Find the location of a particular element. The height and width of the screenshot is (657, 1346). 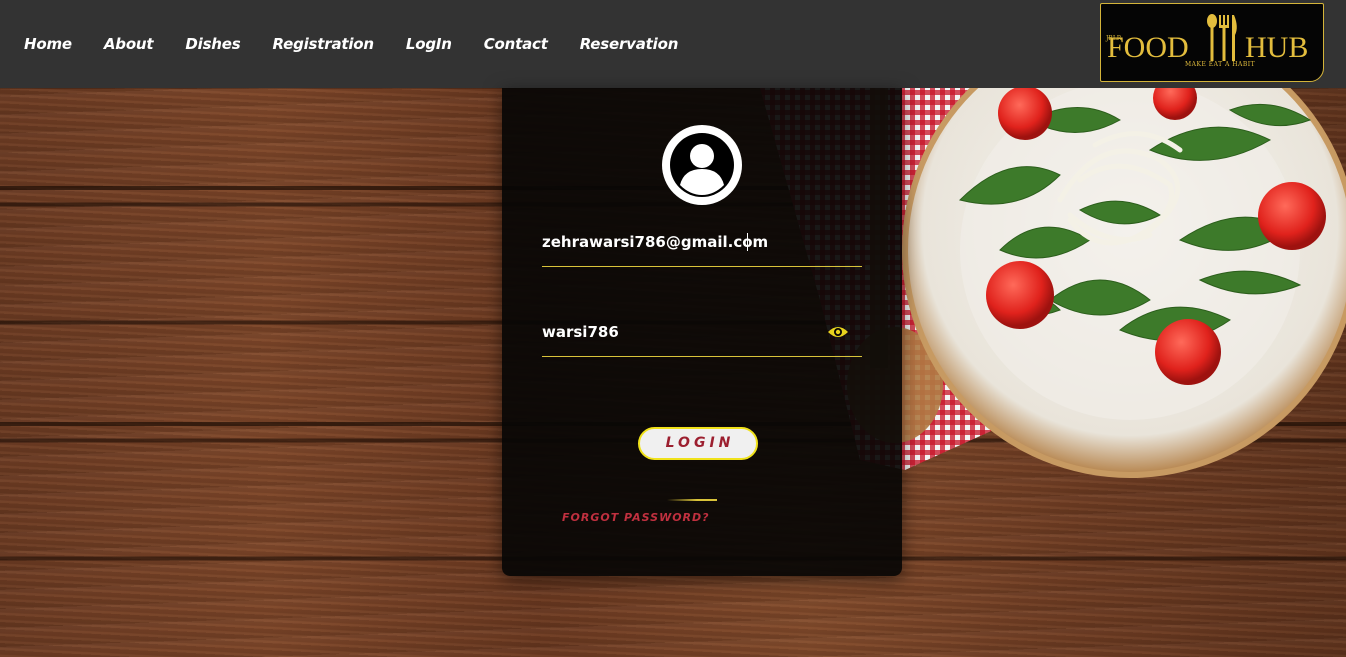

cutlery-icon is located at coordinates (1222, 37).